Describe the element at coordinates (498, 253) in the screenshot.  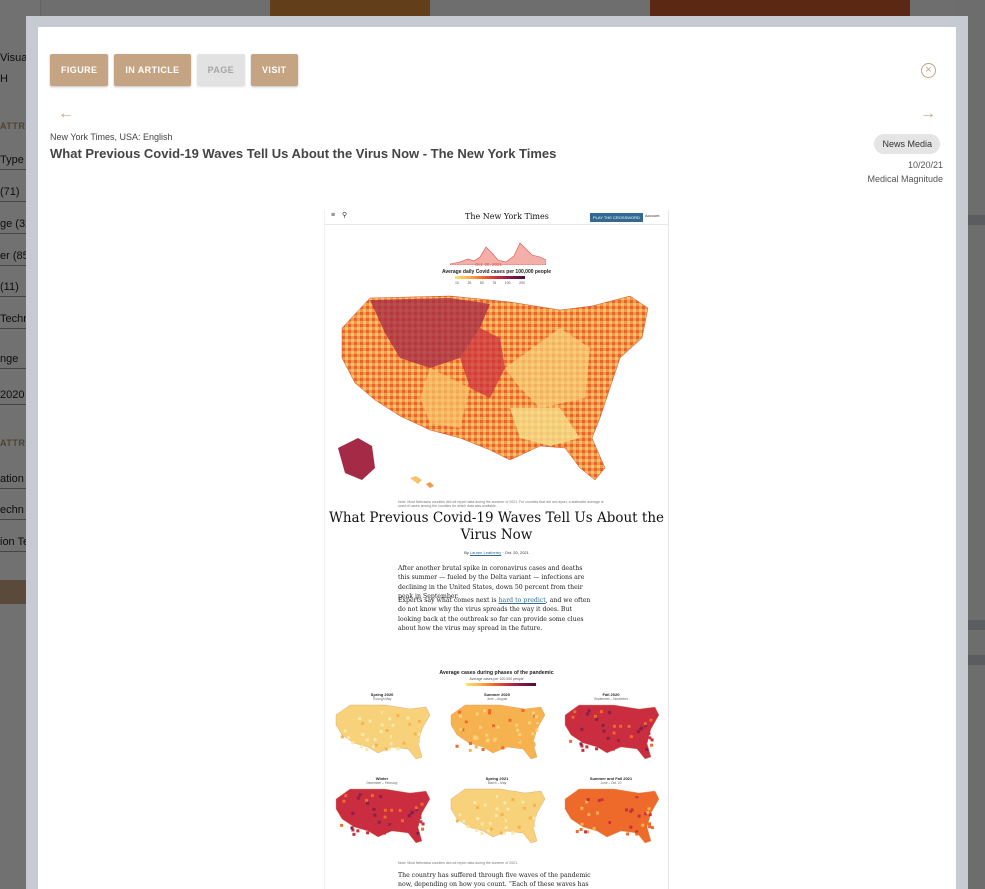
I see `cases-sparkline` at that location.